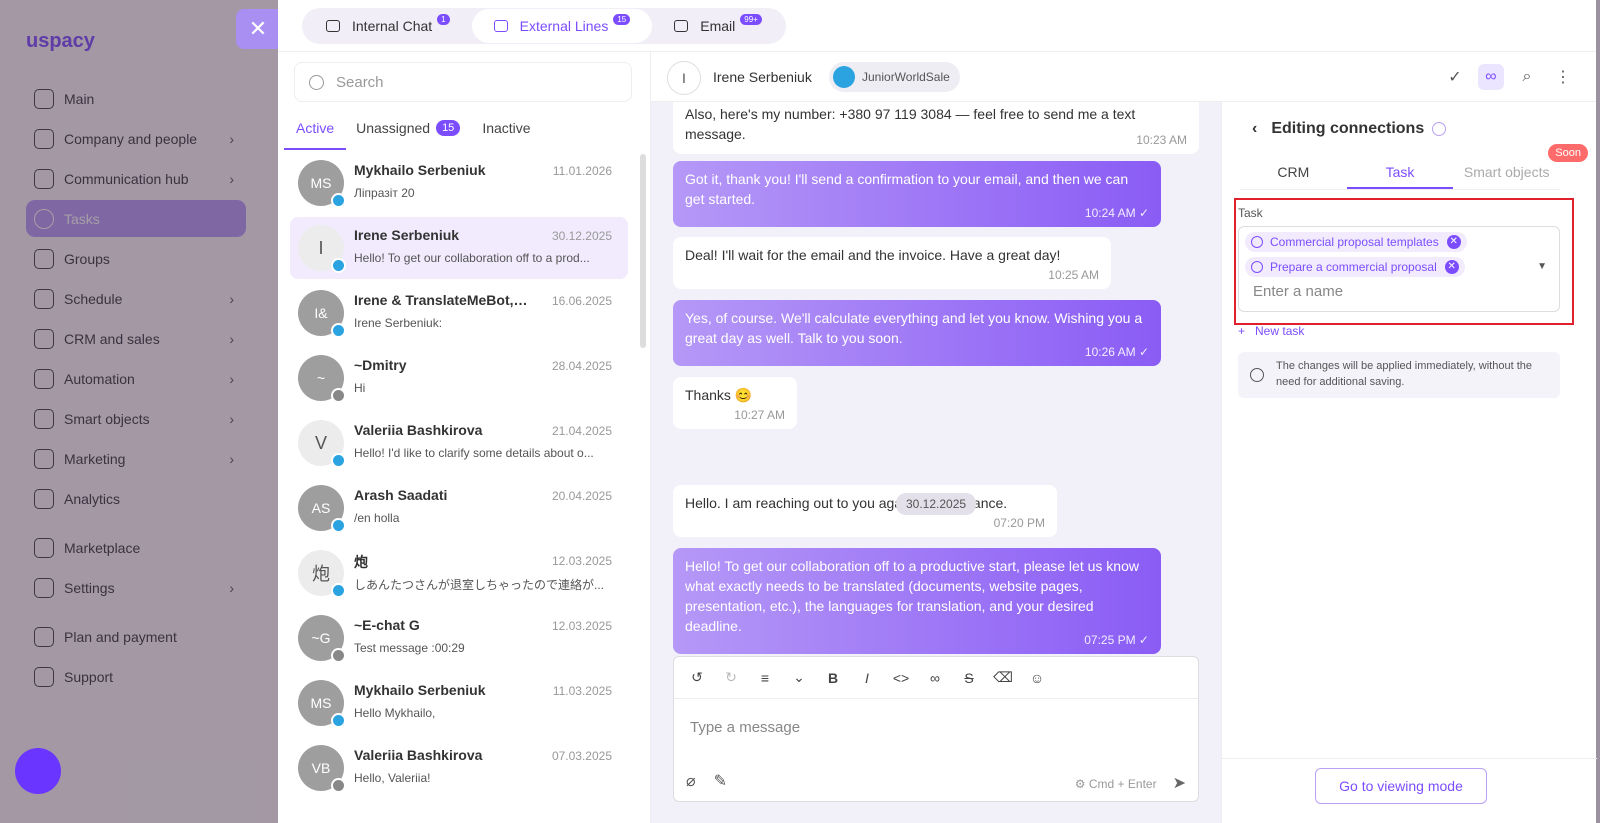 Image resolution: width=1600 pixels, height=823 pixels. I want to click on avatar: I, so click(684, 78).